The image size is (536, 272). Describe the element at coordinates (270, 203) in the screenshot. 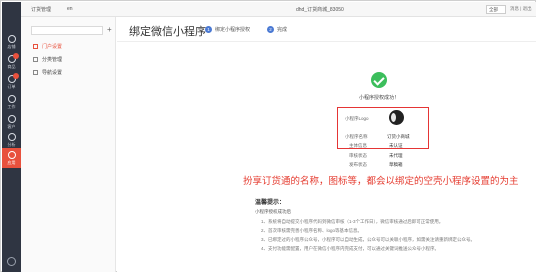

I see `notes-title: 温馨提示：` at that location.